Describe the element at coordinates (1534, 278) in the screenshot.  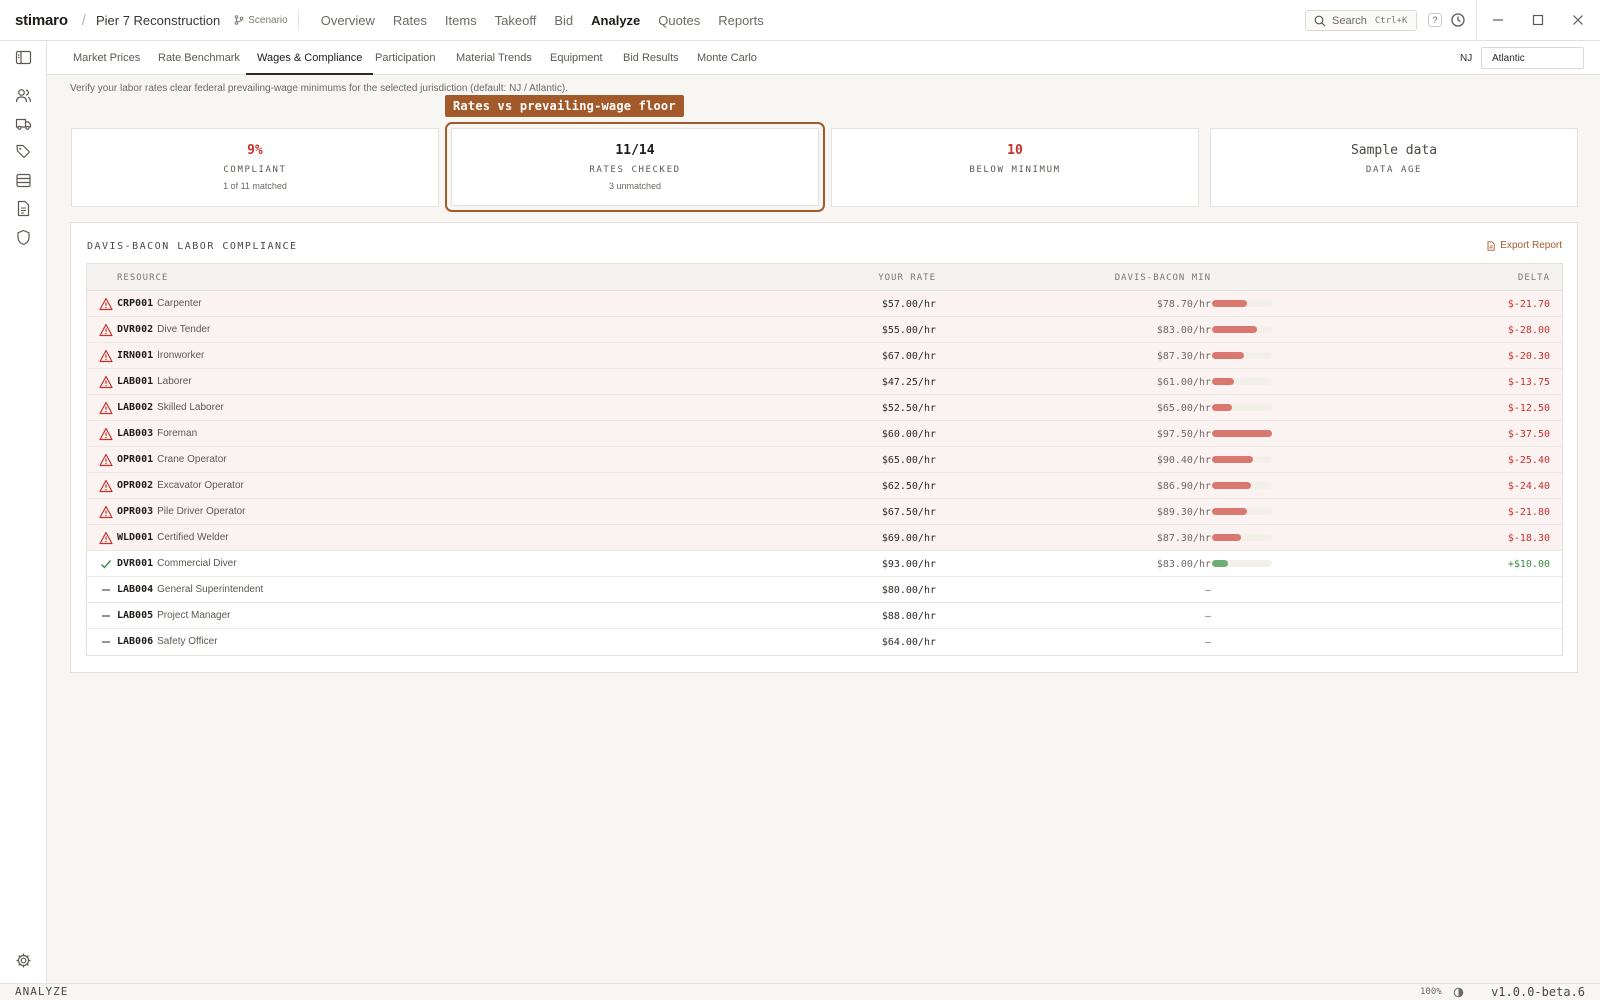
I see `column-header-delta: DELTA` at that location.